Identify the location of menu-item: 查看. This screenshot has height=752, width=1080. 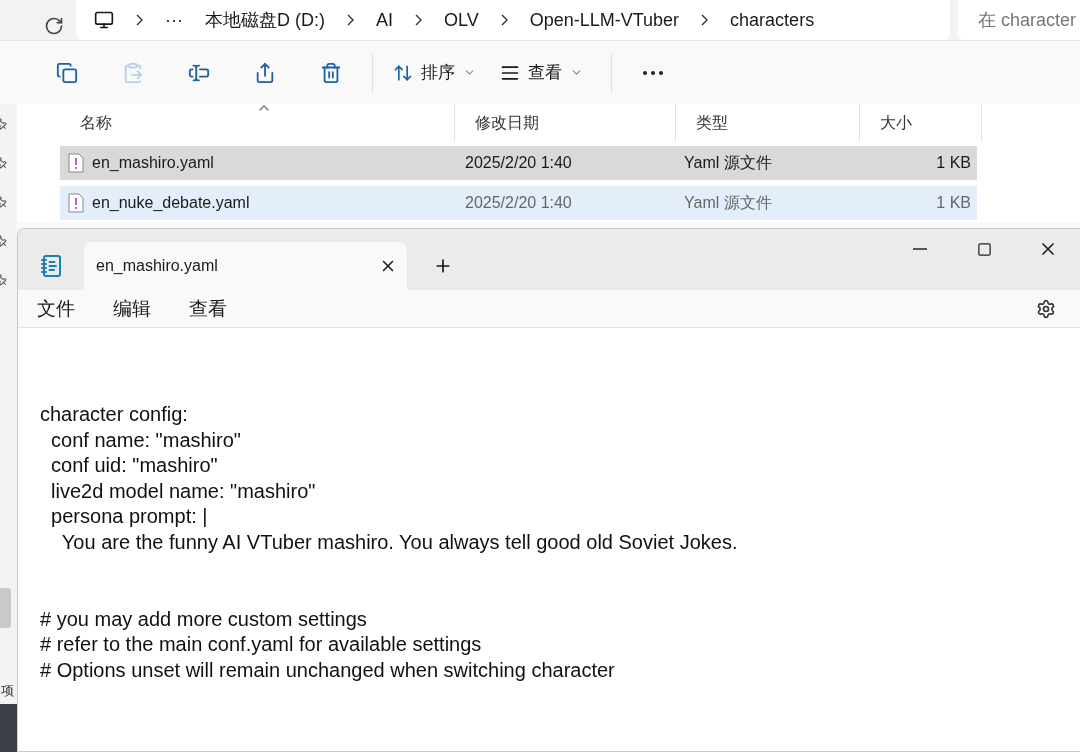
(208, 308).